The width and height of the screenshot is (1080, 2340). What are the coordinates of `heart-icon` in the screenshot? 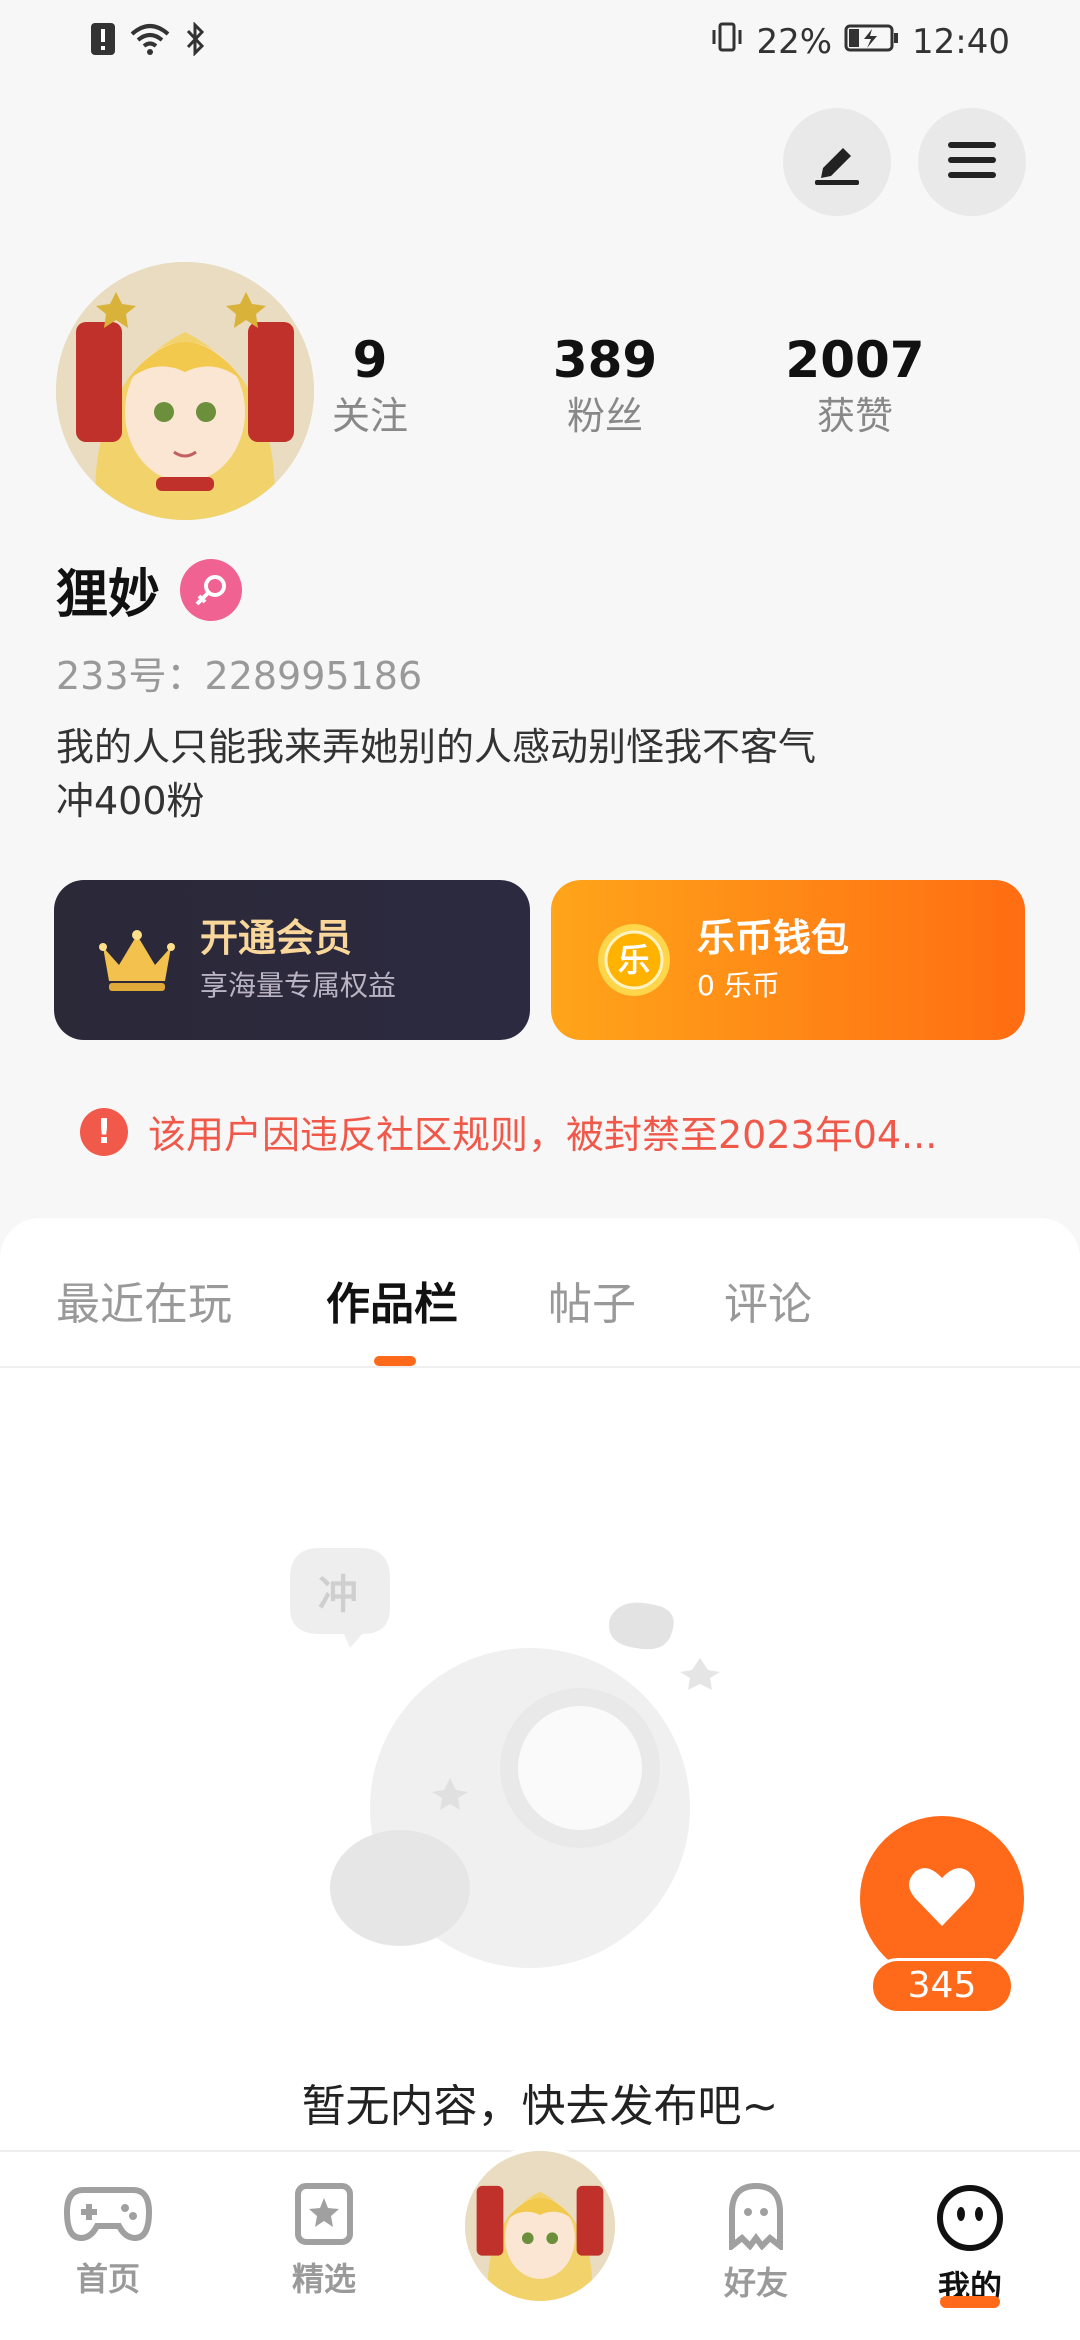 It's located at (942, 1898).